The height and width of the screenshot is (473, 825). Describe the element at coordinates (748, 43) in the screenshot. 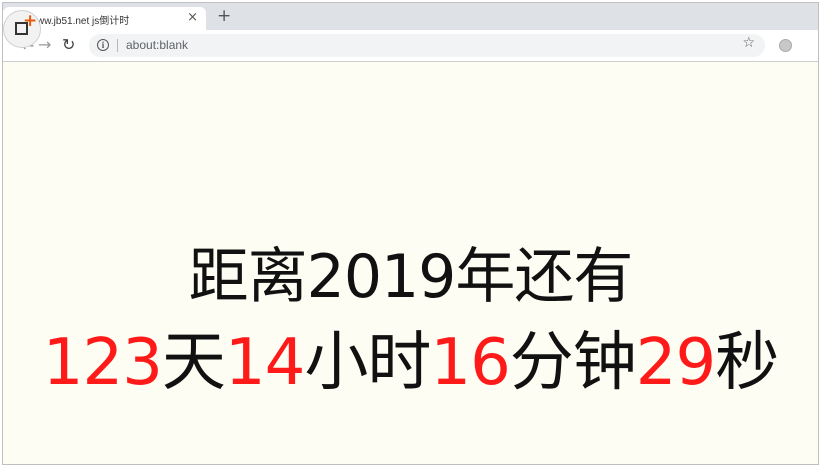

I see `star-icon: ☆` at that location.